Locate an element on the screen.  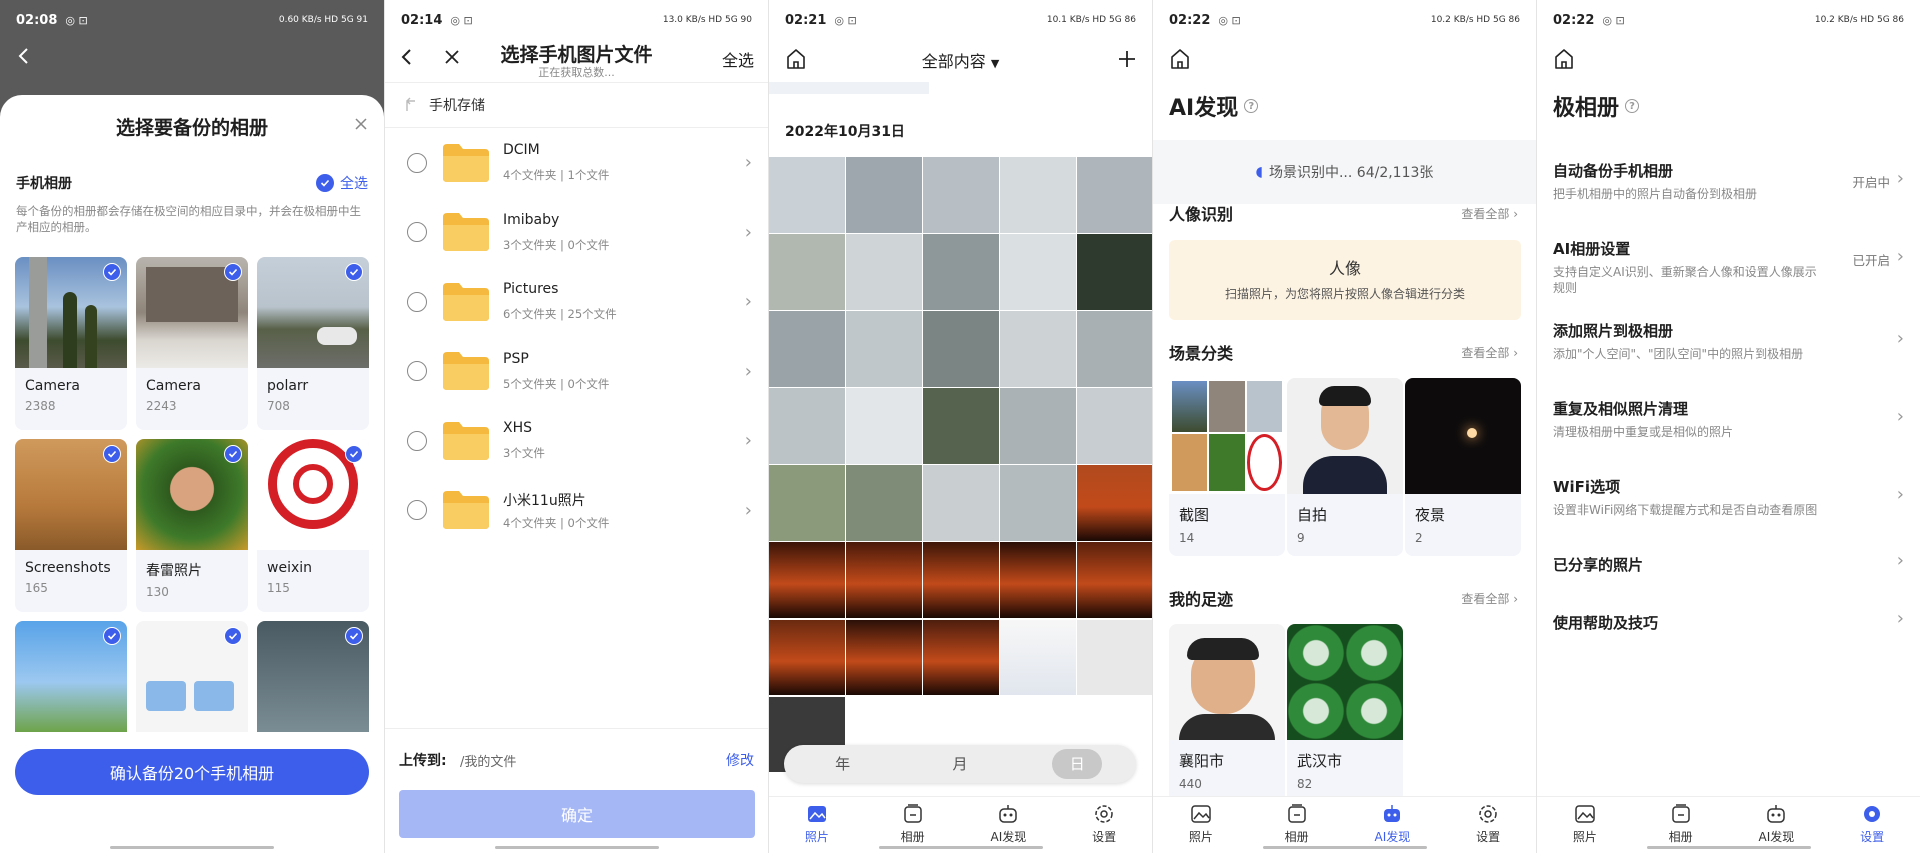
face-placeholder-card: 人像 扫描照片，为您将照片按照人像合辑进行分类 is located at coordinates (1345, 280).